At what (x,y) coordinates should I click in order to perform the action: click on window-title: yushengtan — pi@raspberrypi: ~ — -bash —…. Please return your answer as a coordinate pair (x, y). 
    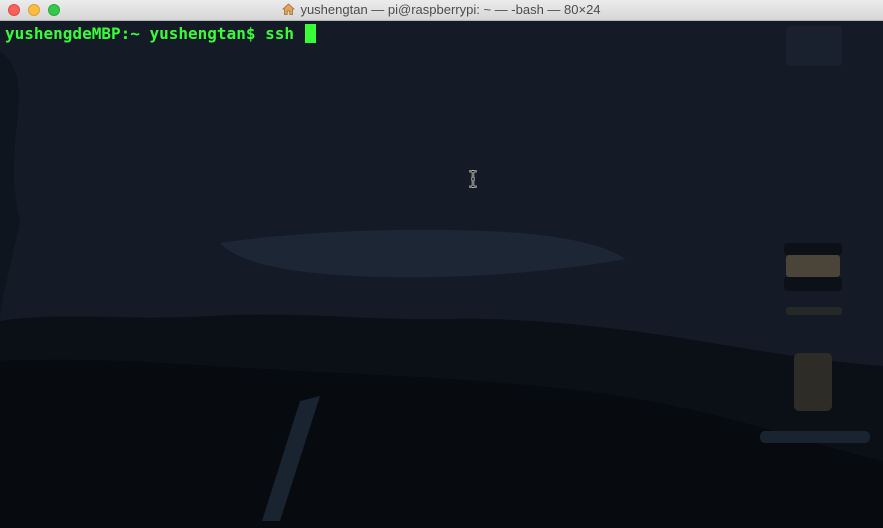
    Looking at the image, I should click on (441, 11).